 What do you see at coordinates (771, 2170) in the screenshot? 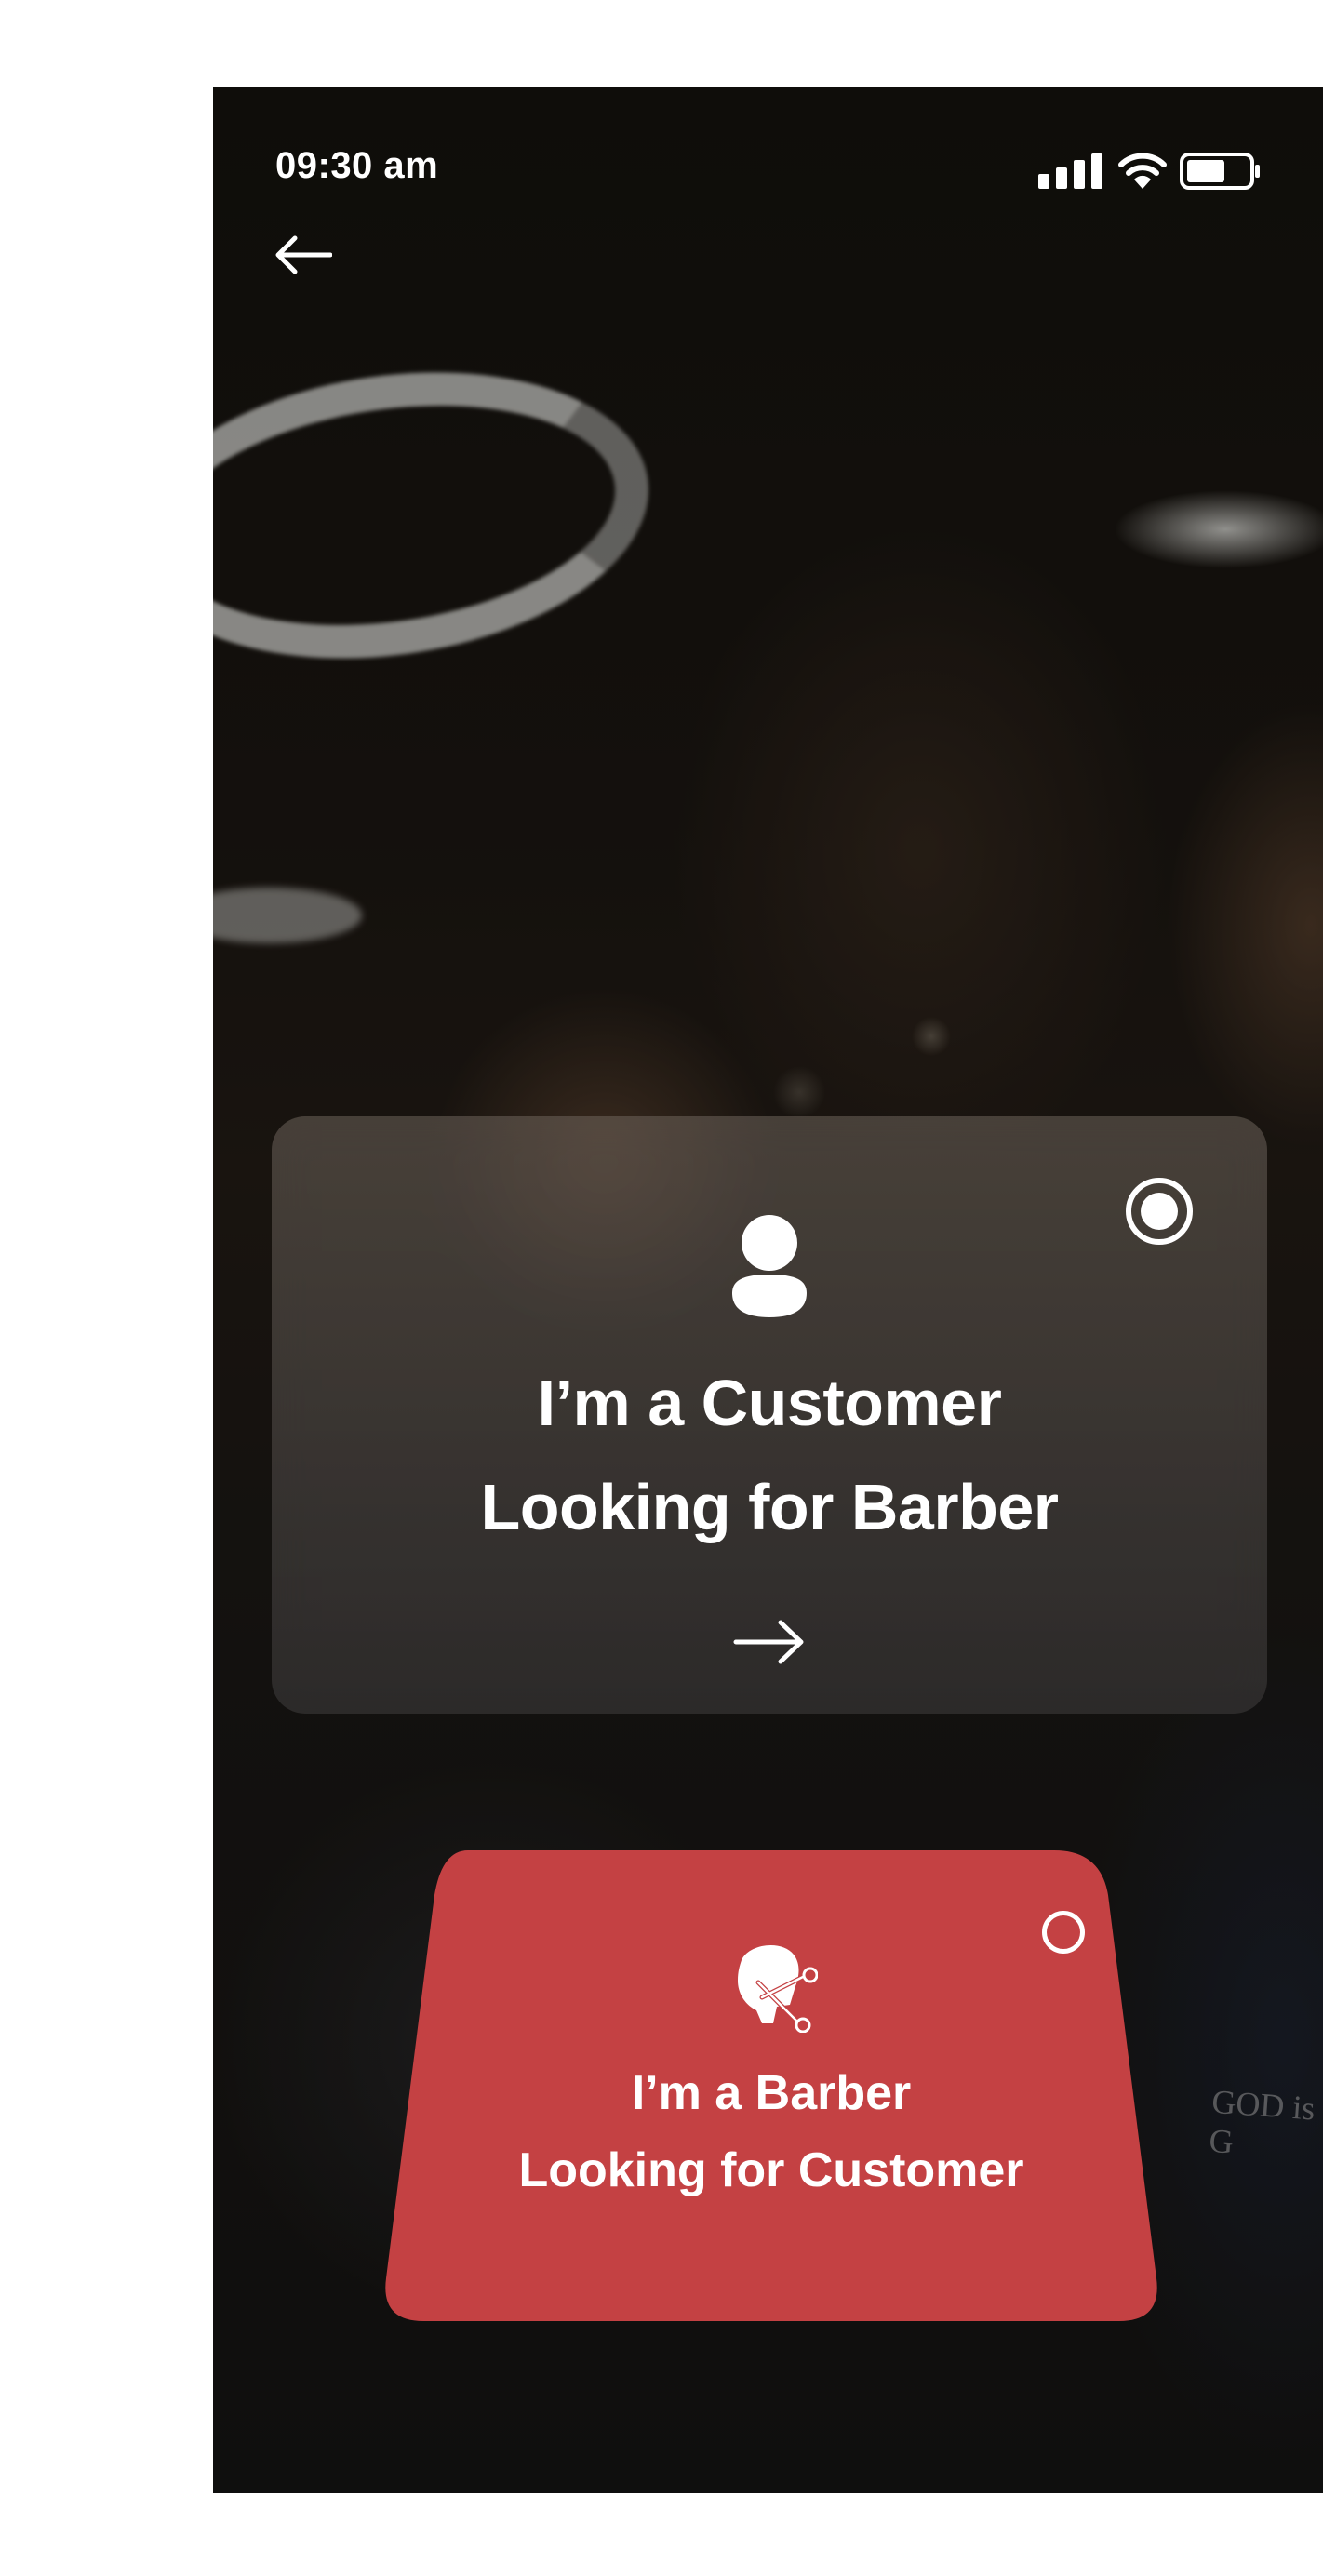
I see `barber-title-line2: Looking for Customer` at bounding box center [771, 2170].